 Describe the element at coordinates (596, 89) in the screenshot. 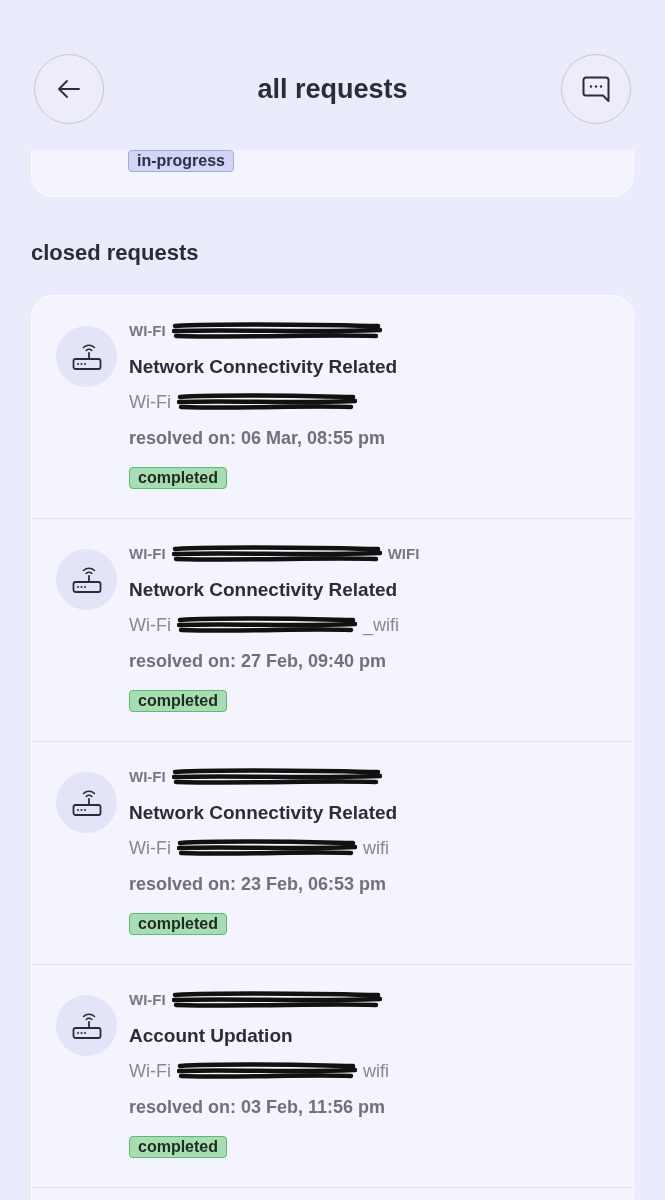

I see `chat-bubble-icon` at that location.